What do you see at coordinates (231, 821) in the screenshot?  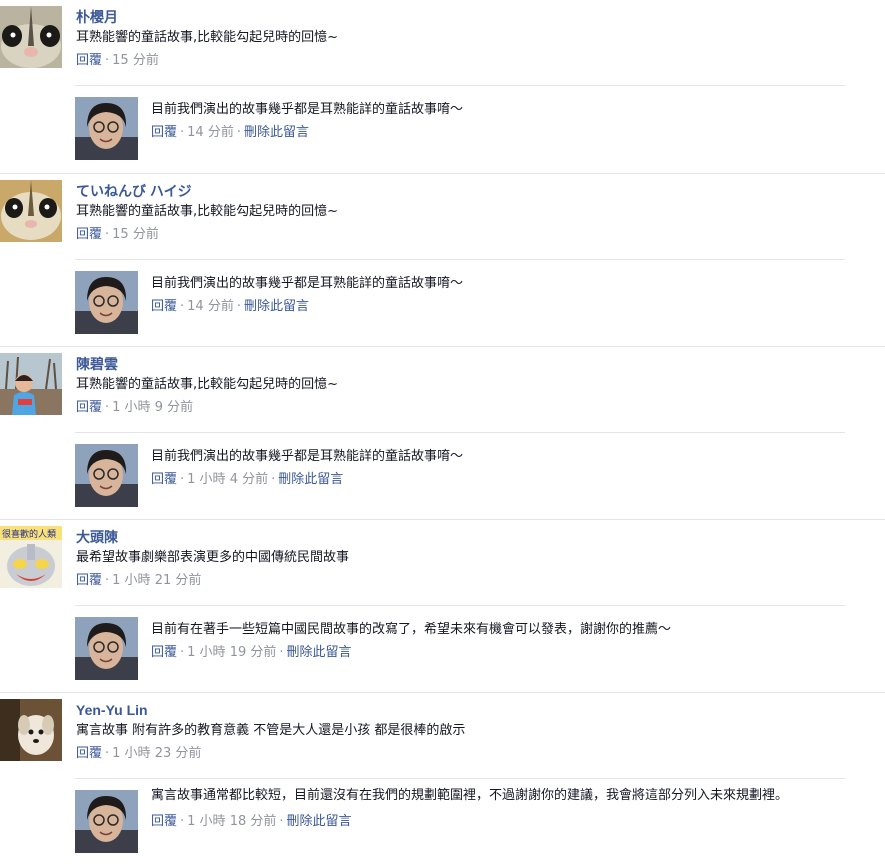 I see `reply-timestamp: 1 小時 18 分前` at bounding box center [231, 821].